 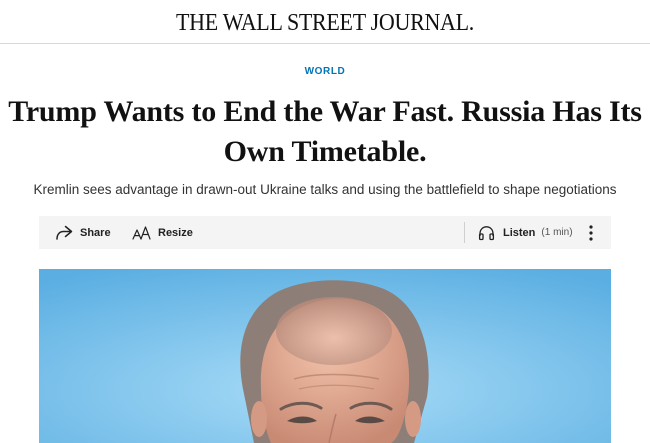 What do you see at coordinates (325, 71) in the screenshot?
I see `section-label-world: WORLD` at bounding box center [325, 71].